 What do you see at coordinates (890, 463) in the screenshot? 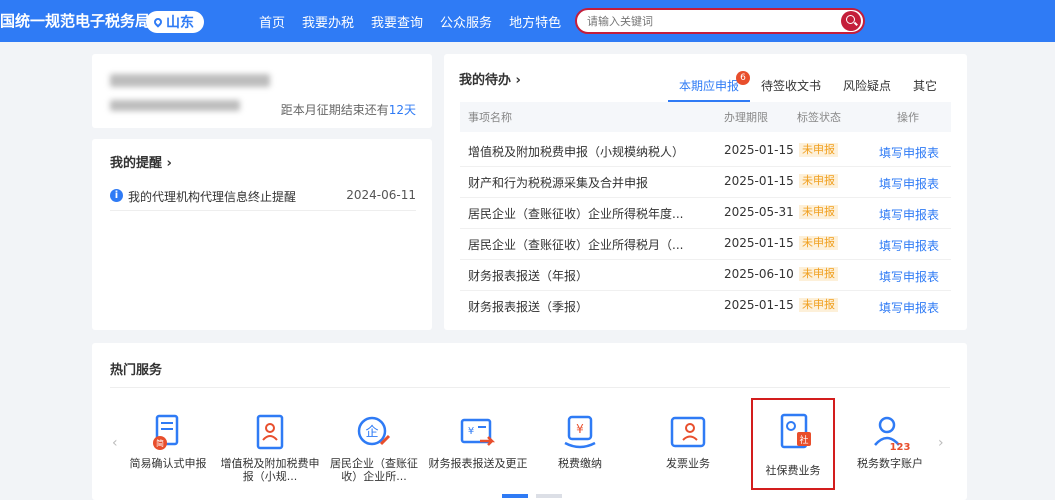
I see `service-label: 税务数字账户` at bounding box center [890, 463].